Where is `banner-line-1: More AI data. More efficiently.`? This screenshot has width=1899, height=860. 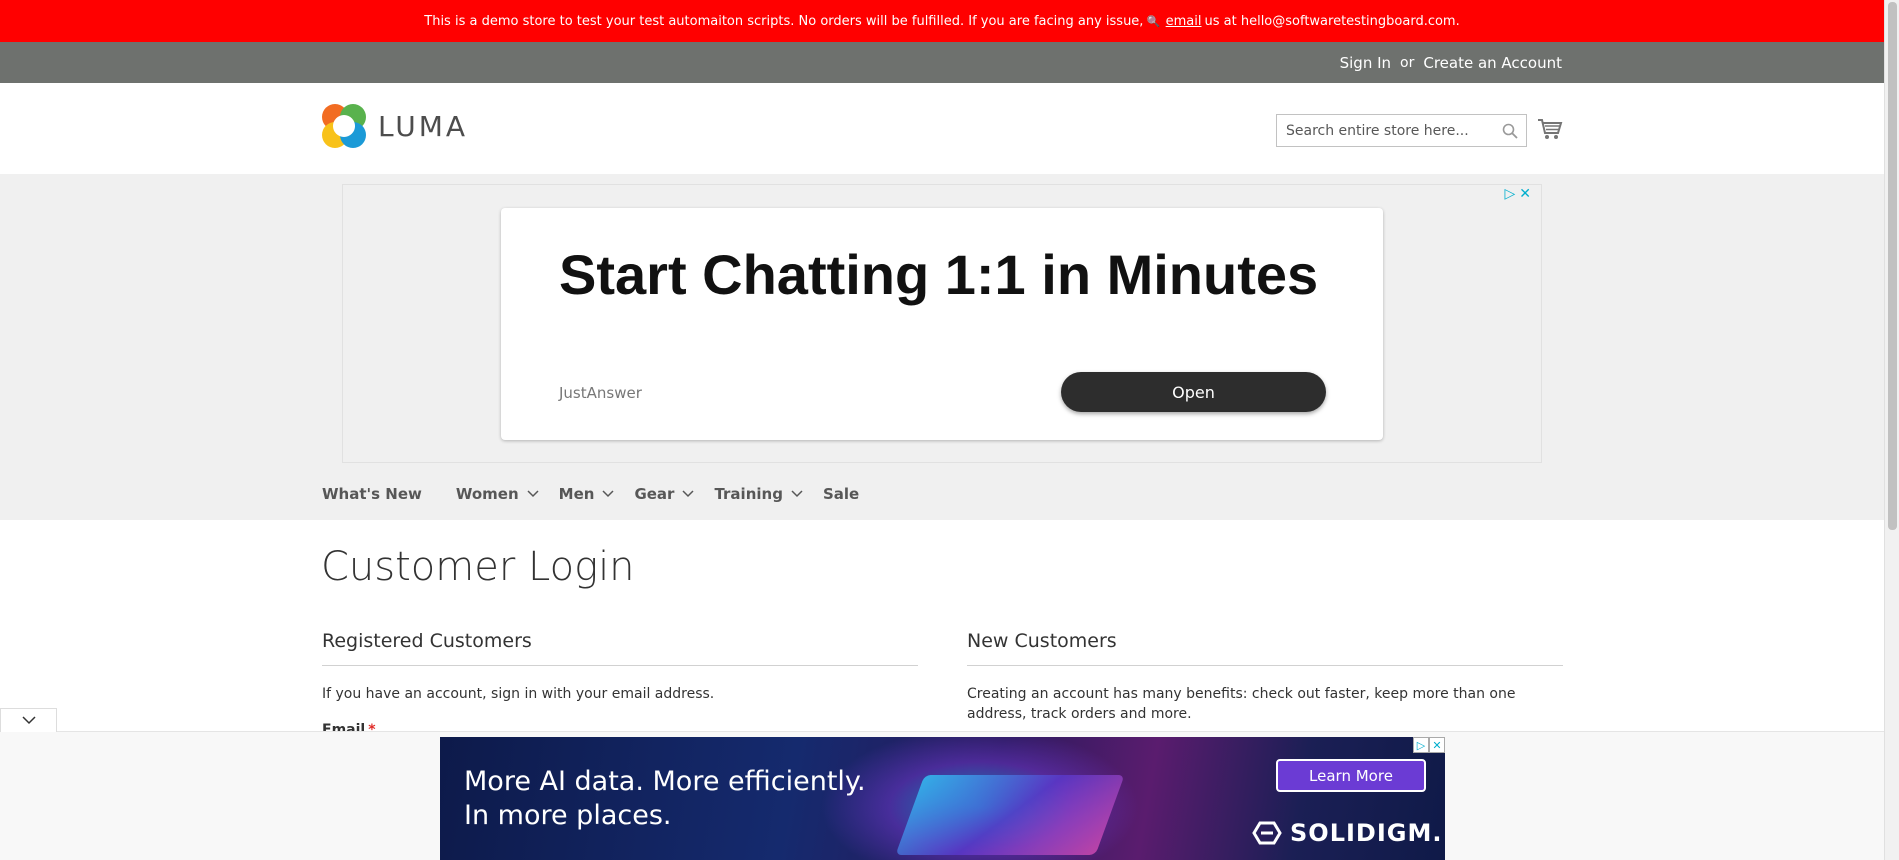
banner-line-1: More AI data. More efficiently. is located at coordinates (665, 781).